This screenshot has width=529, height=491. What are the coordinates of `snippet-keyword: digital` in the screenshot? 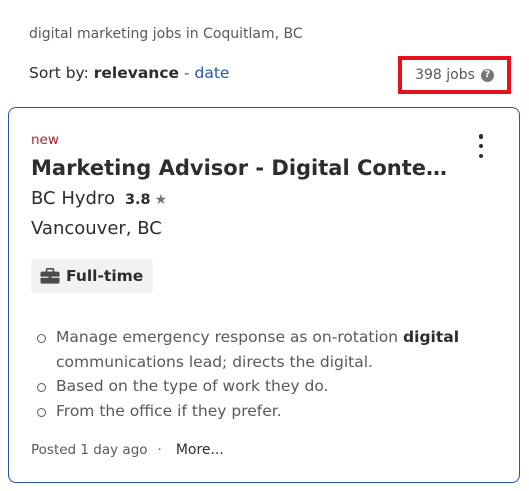 It's located at (431, 337).